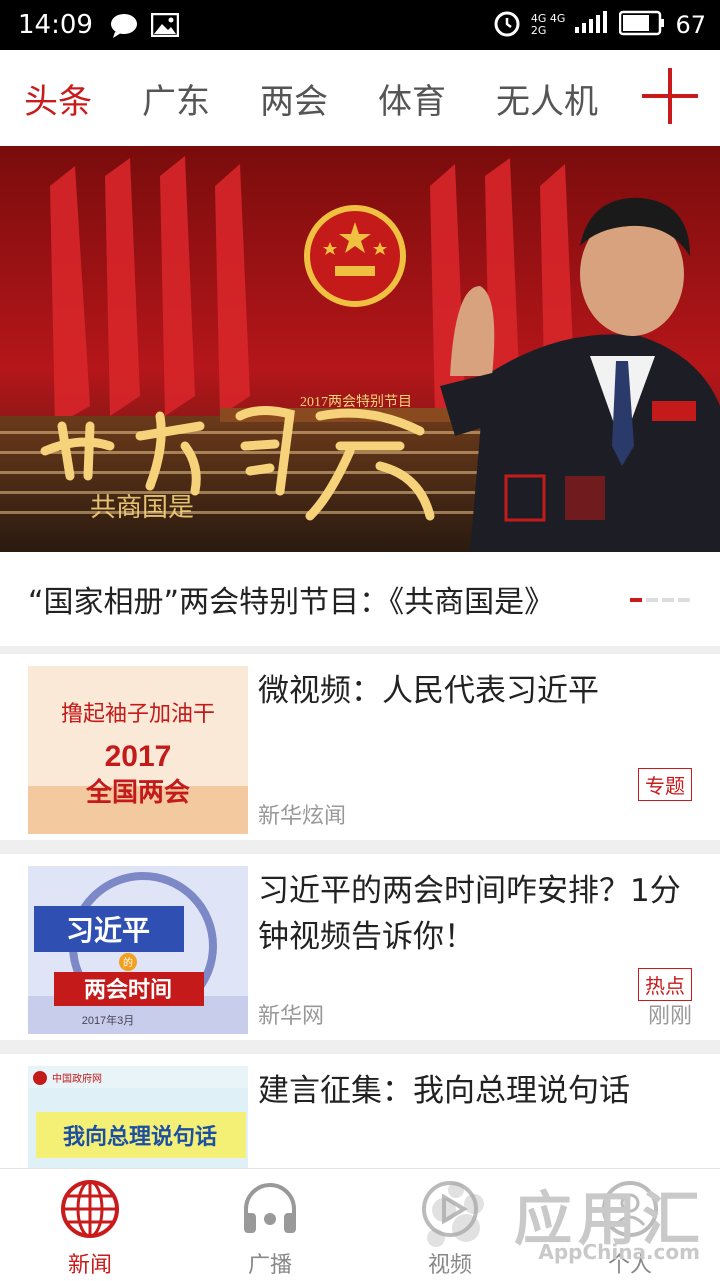  What do you see at coordinates (108, 930) in the screenshot?
I see `thumb-name: 习近平` at bounding box center [108, 930].